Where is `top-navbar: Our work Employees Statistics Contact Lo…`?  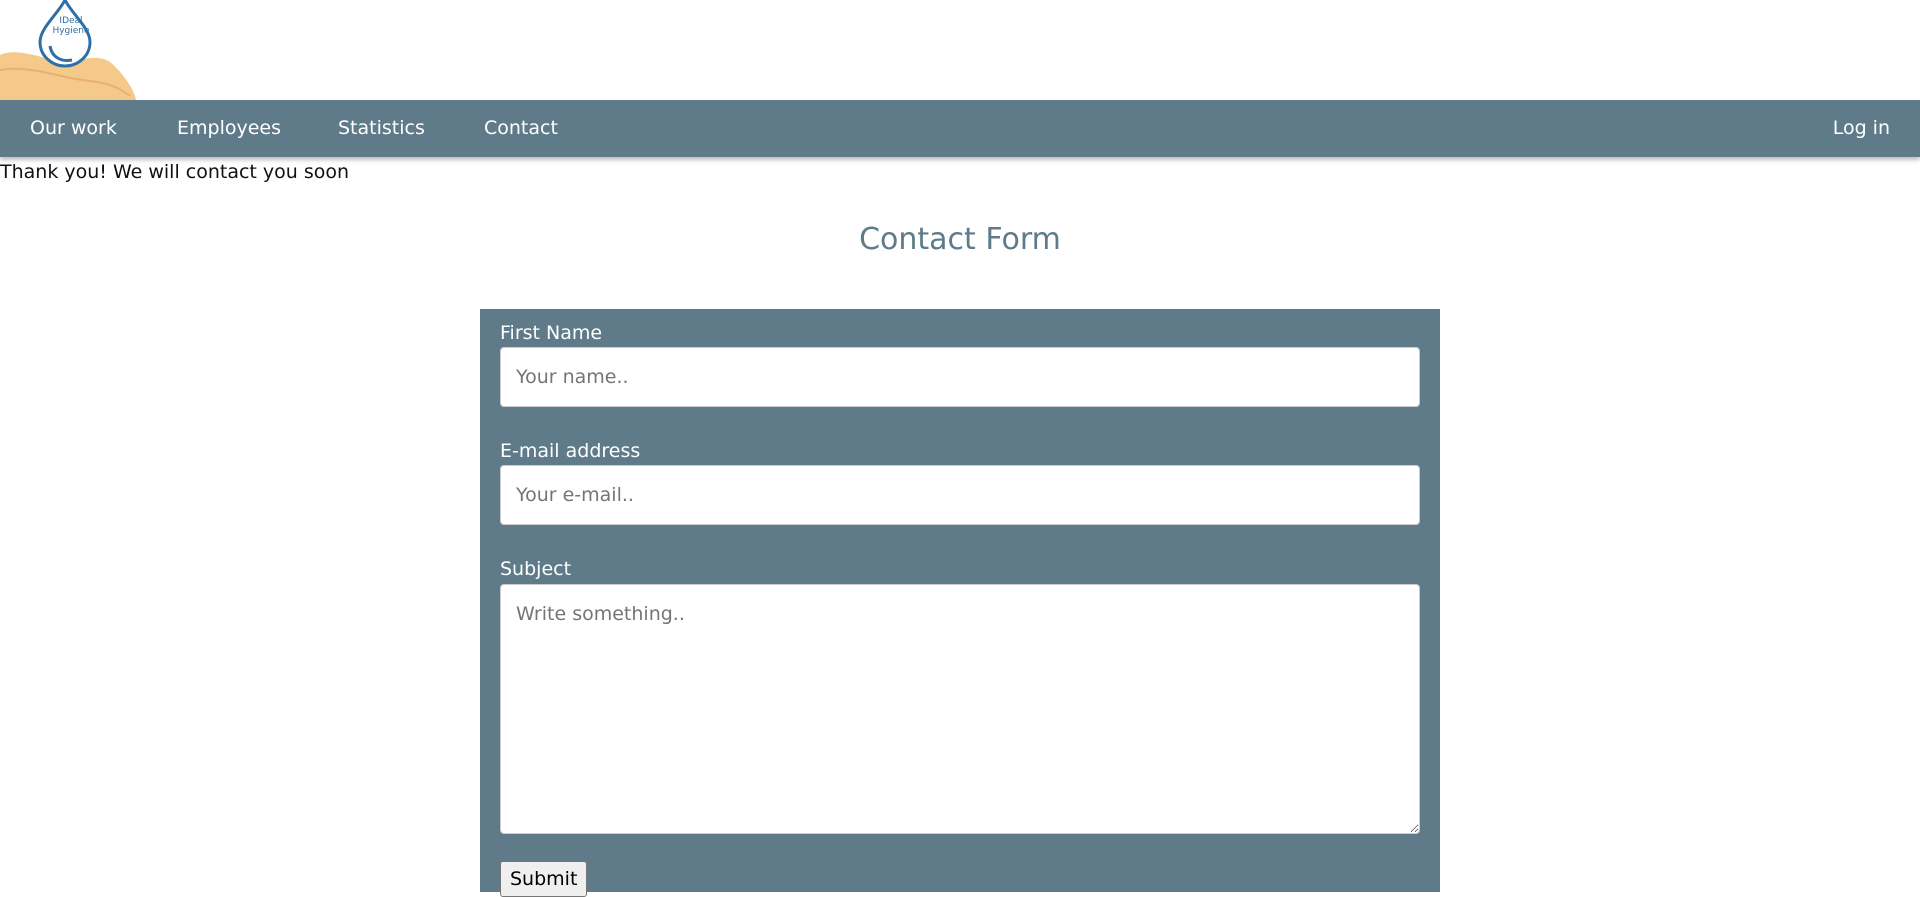
top-navbar: Our work Employees Statistics Contact Lo… is located at coordinates (960, 128).